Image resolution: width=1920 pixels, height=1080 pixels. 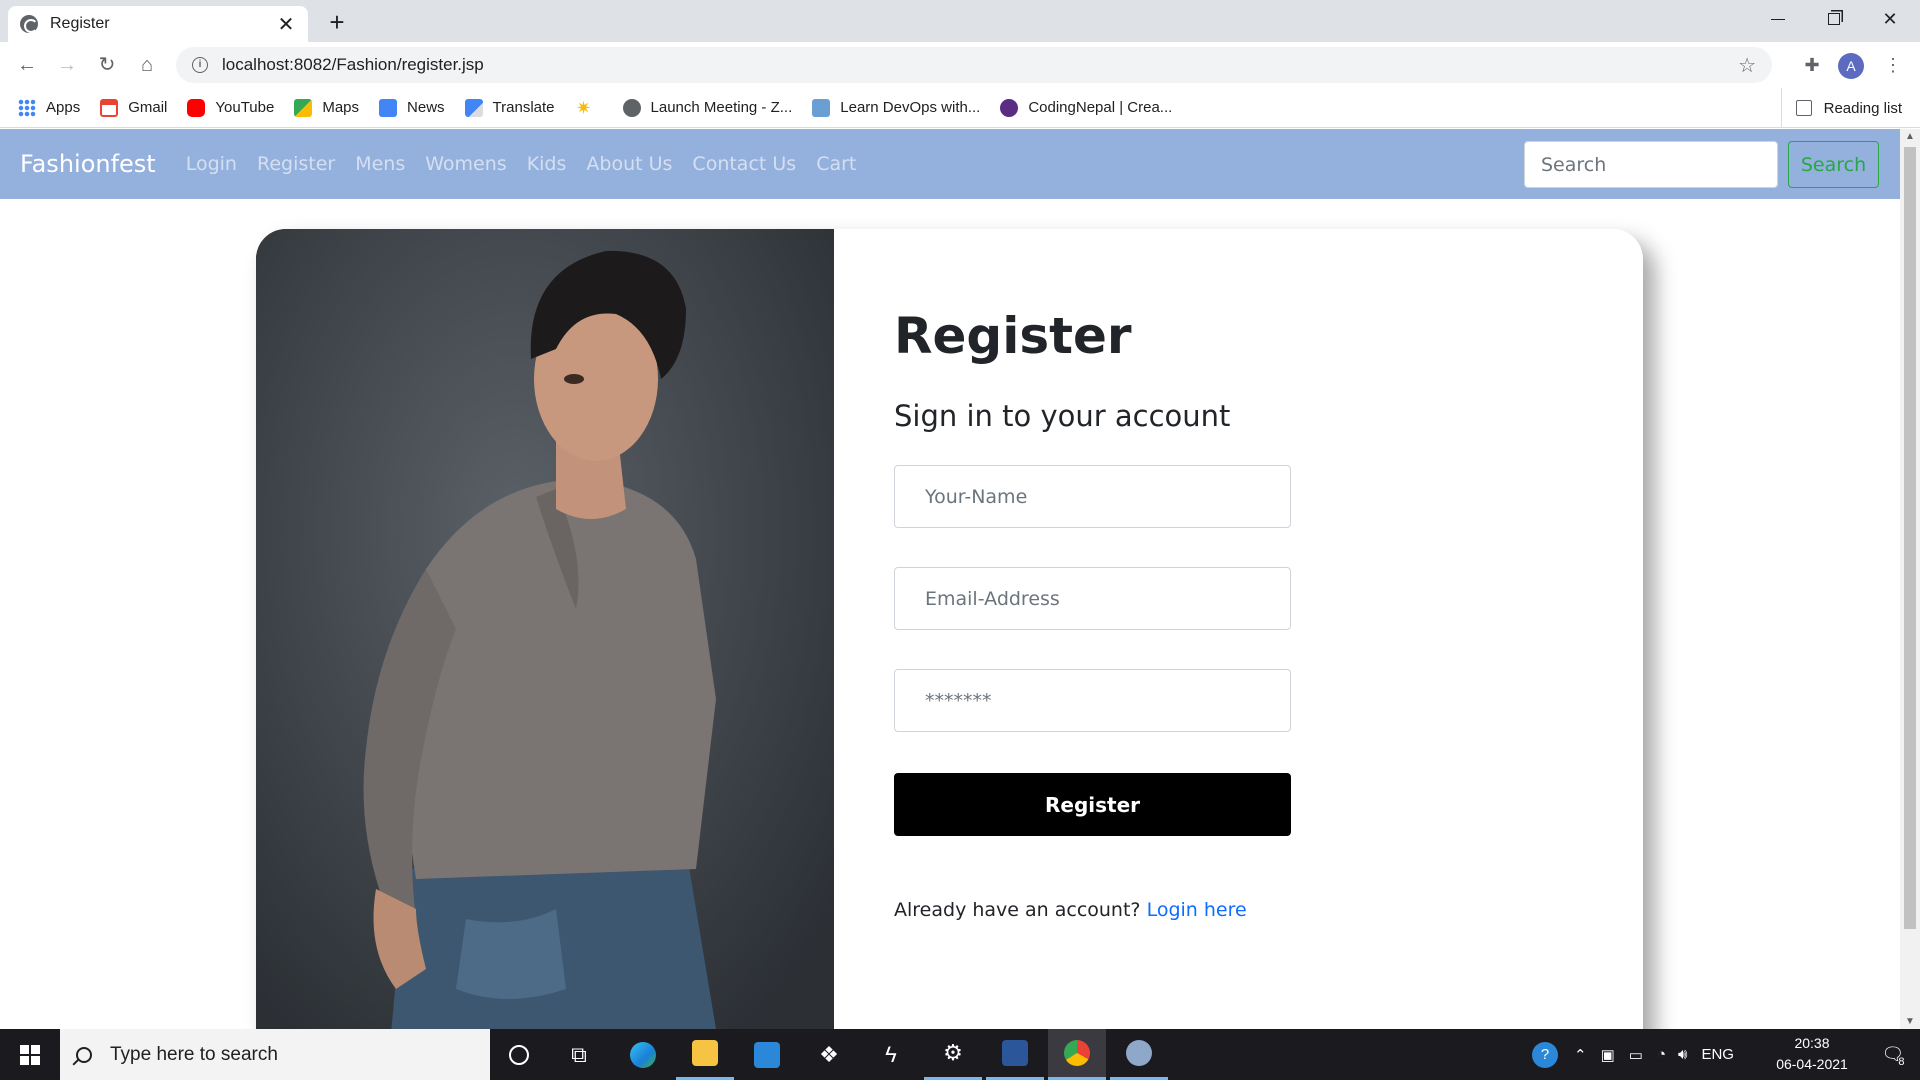 I want to click on mail-icon, so click(x=767, y=1054).